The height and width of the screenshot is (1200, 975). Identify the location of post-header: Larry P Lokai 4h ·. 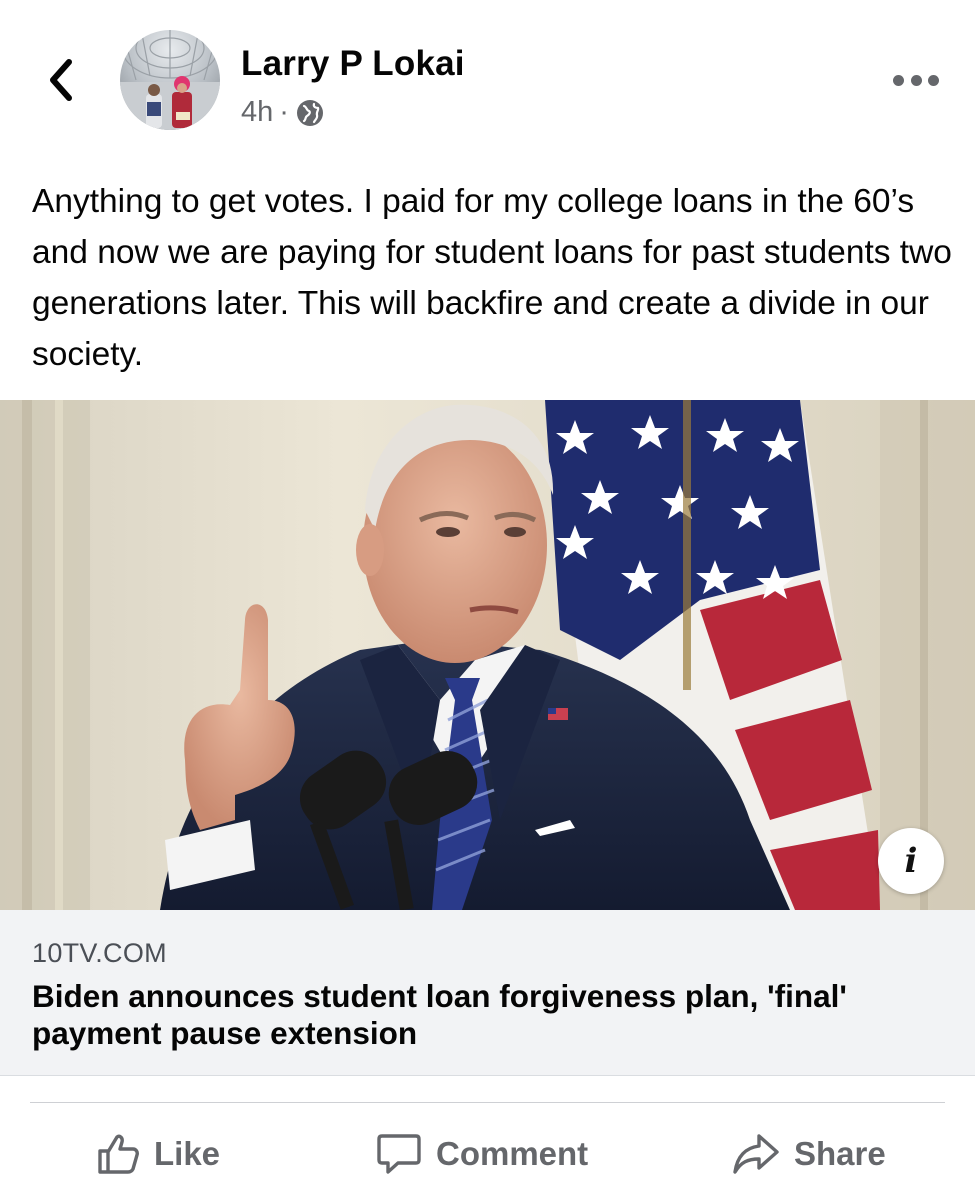
(487, 75).